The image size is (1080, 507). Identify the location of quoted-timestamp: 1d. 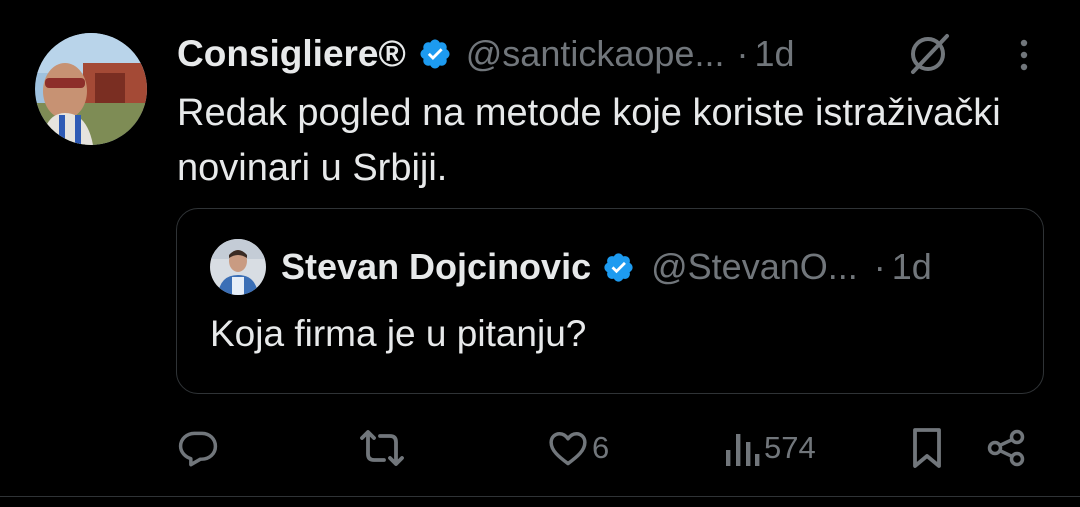
(912, 267).